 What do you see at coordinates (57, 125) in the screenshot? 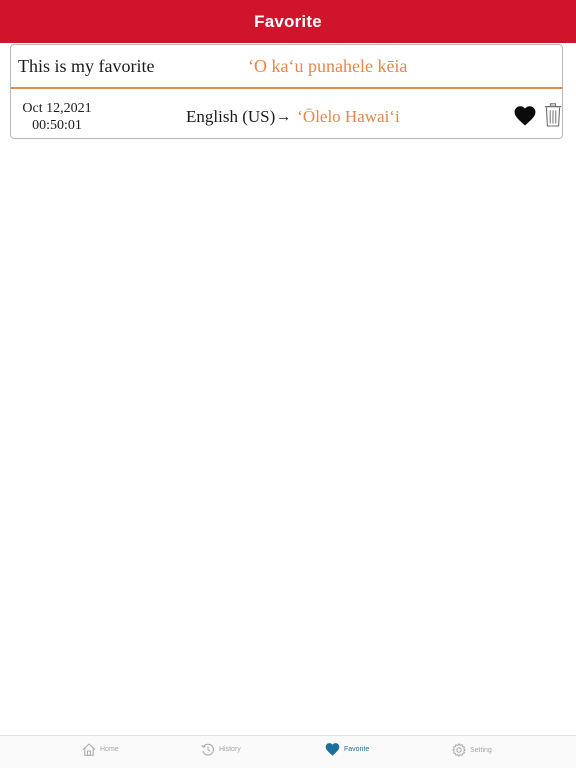
I see `time-text: 00:50:01` at bounding box center [57, 125].